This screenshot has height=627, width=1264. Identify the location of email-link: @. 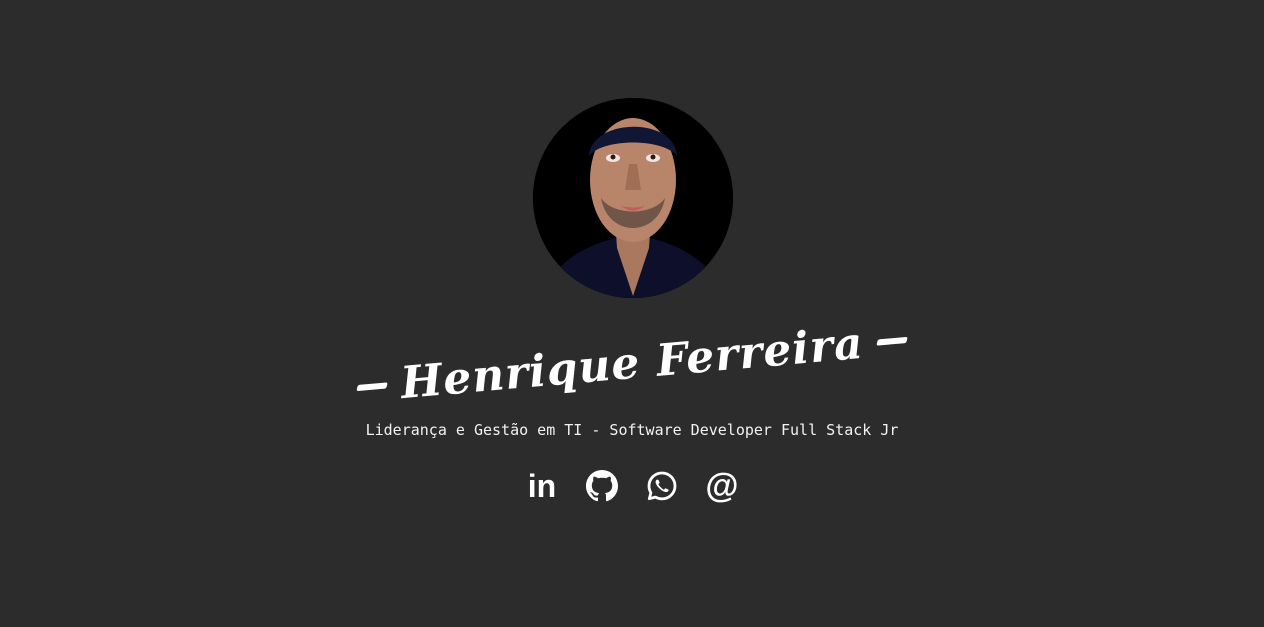
(722, 486).